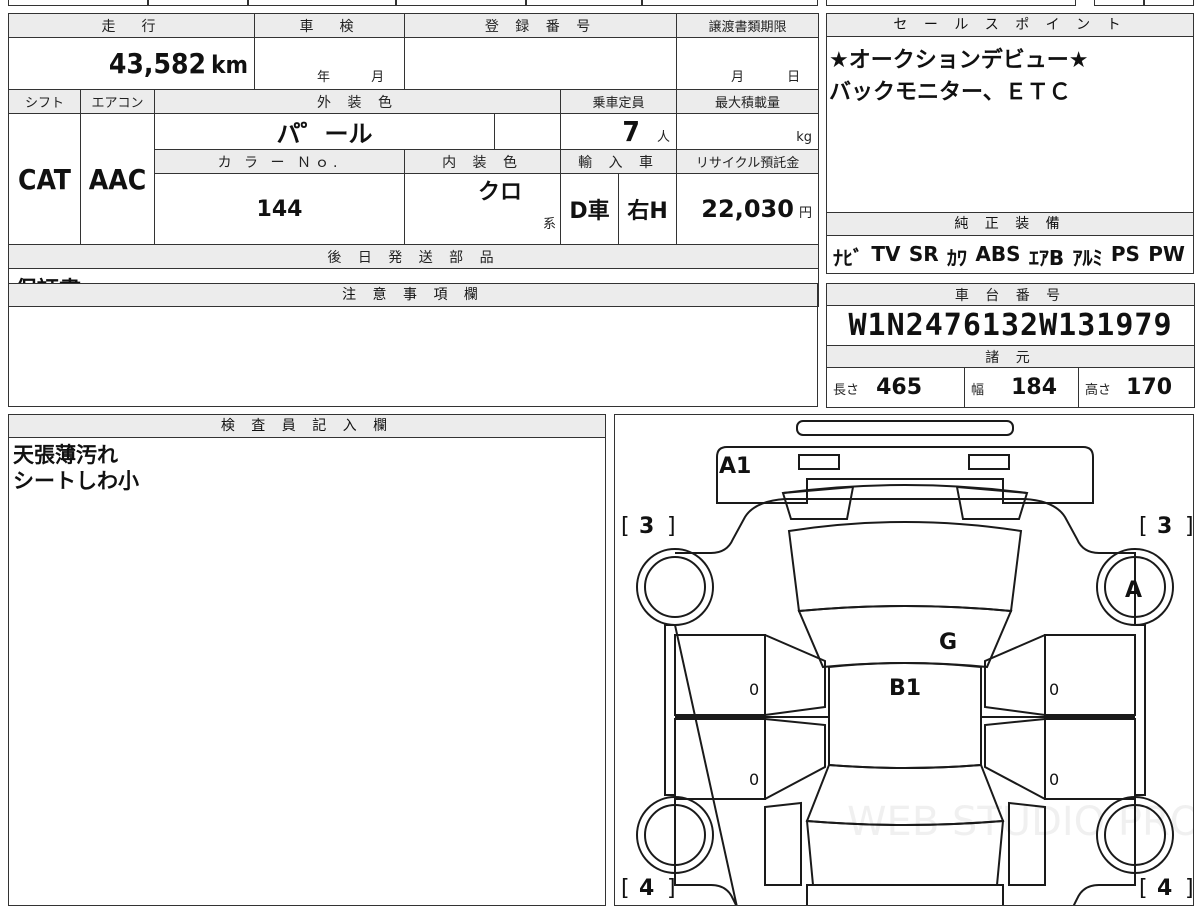 This screenshot has width=1200, height=906. I want to click on rear-bumper-shape, so click(905, 894).